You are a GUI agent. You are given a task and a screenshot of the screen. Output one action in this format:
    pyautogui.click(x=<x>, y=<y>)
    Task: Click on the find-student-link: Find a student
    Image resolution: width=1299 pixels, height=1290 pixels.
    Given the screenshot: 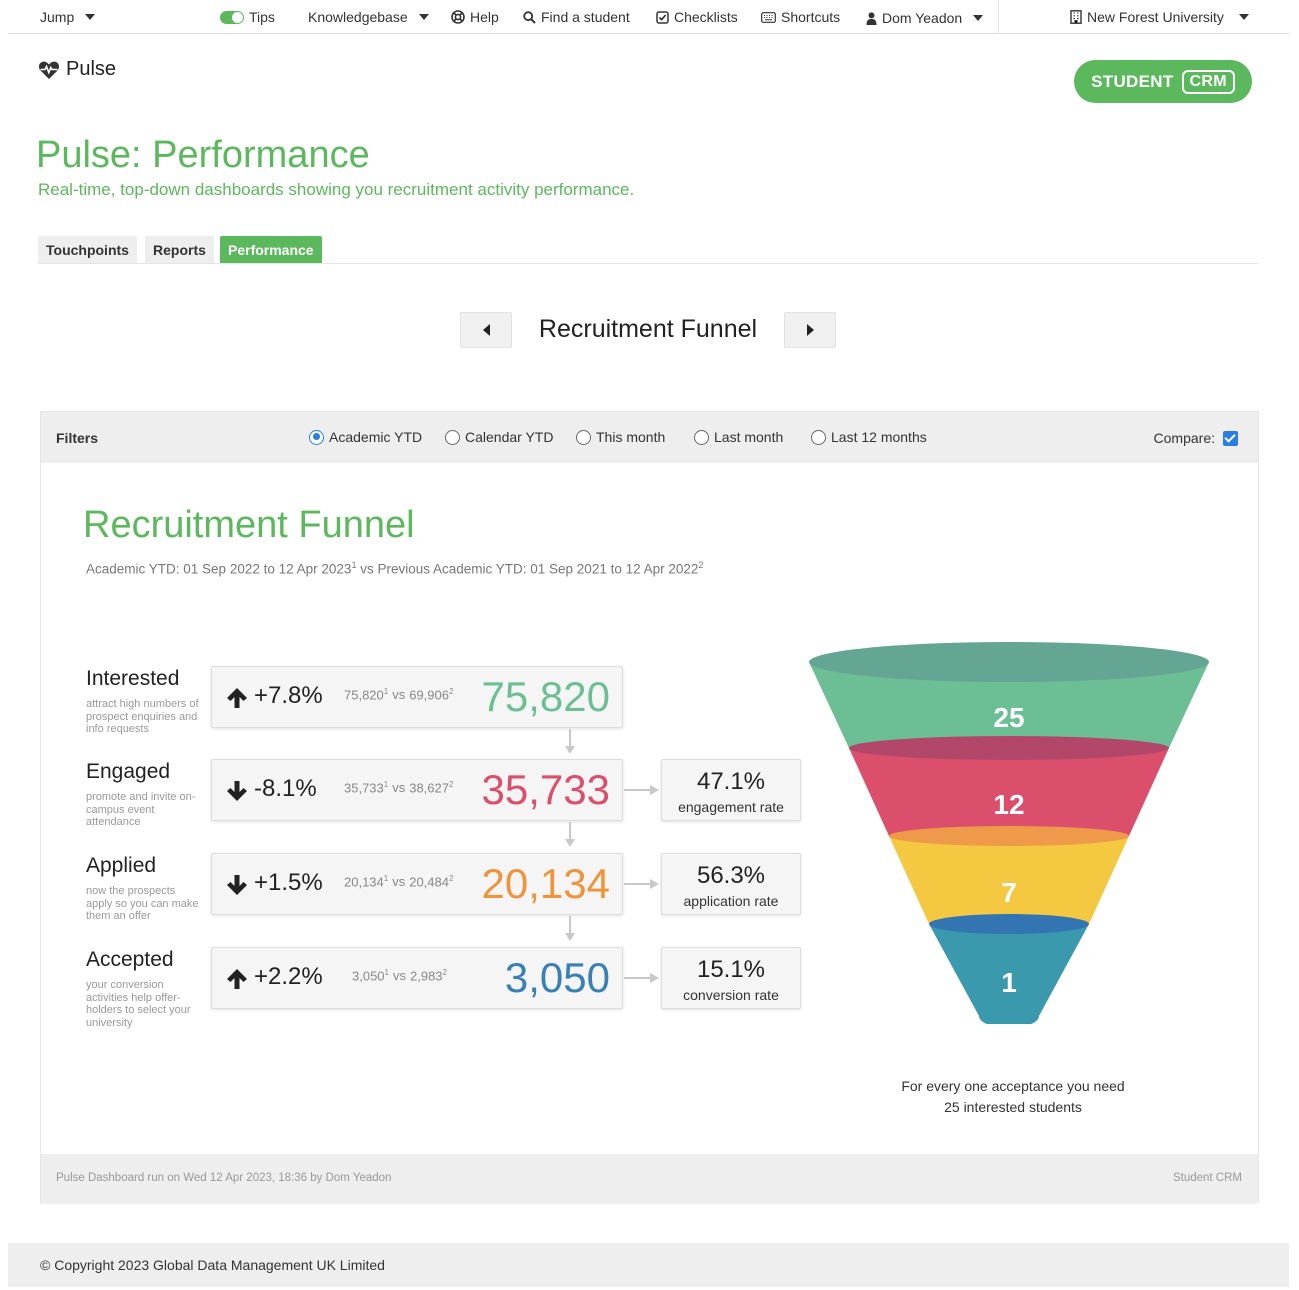 What is the action you would take?
    pyautogui.click(x=576, y=17)
    